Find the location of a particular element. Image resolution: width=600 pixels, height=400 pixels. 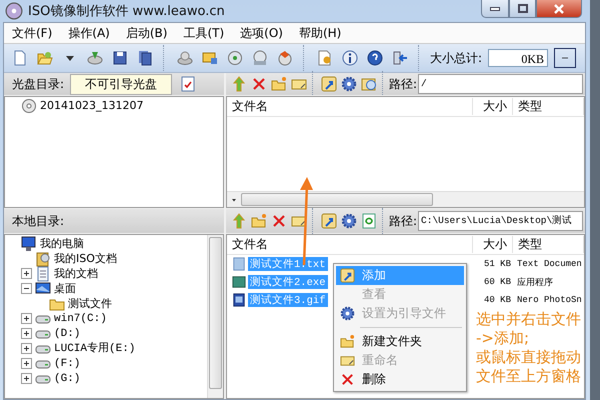

close-button is located at coordinates (559, 9).